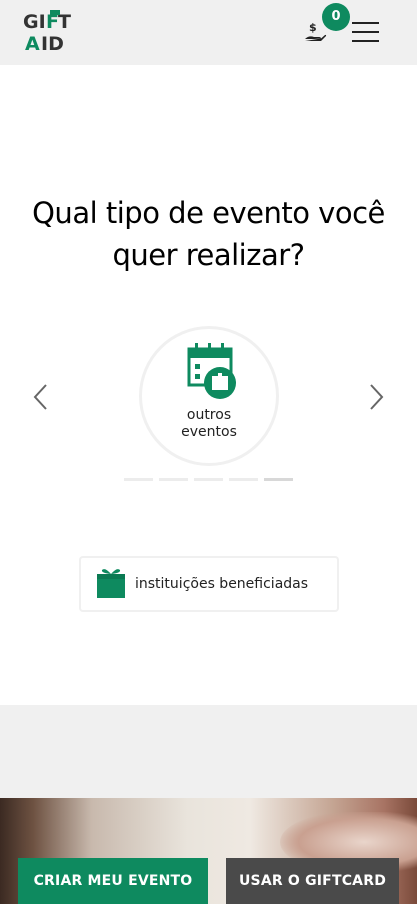  What do you see at coordinates (208, 234) in the screenshot?
I see `page-question: Qual tipo de evento você quer realizar?` at bounding box center [208, 234].